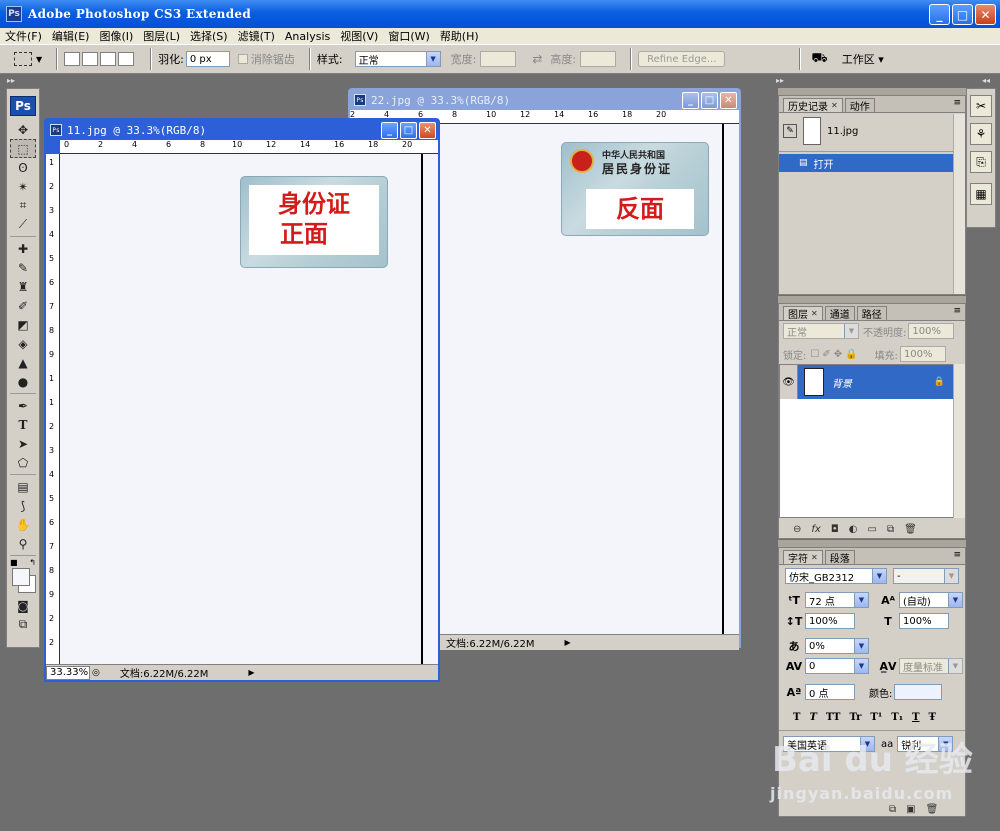 The image size is (1000, 831). I want to click on hand-tool-icon: ✋, so click(23, 524).